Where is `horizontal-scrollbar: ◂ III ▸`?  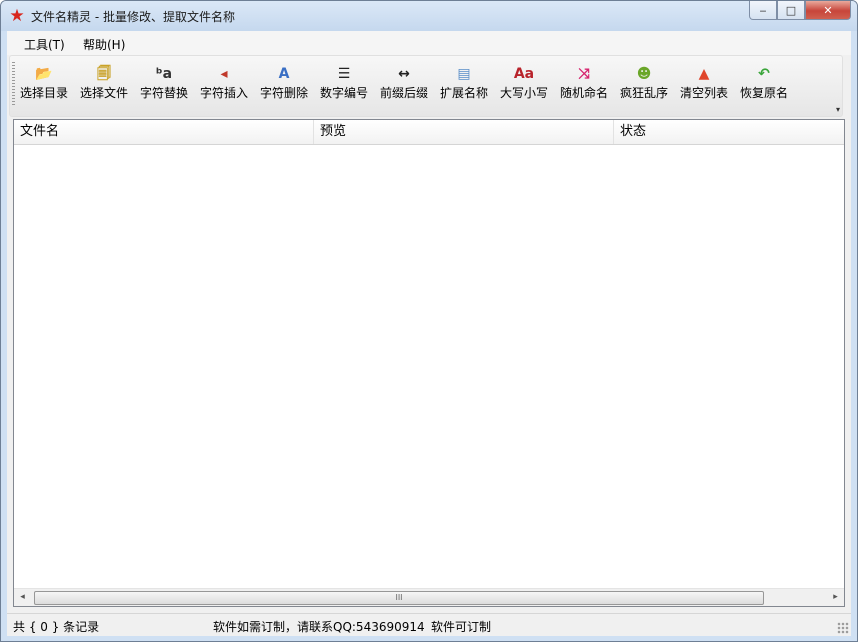
horizontal-scrollbar: ◂ III ▸ is located at coordinates (429, 597).